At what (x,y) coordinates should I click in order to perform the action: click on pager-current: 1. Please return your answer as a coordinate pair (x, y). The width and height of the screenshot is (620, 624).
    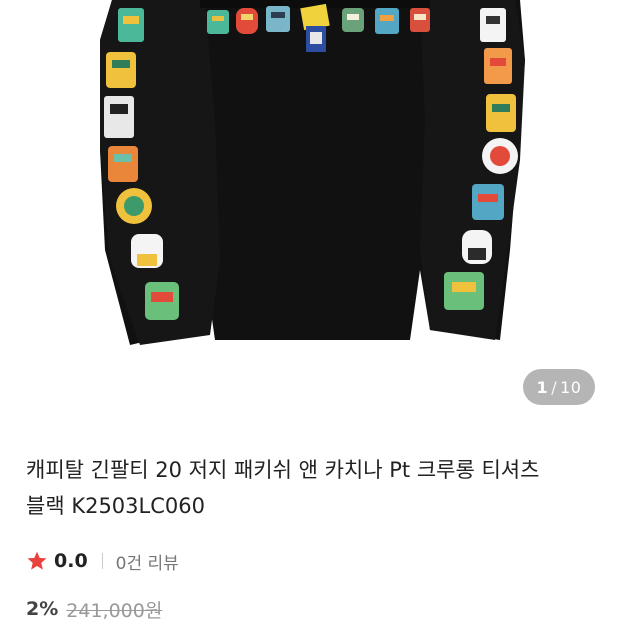
    Looking at the image, I should click on (542, 387).